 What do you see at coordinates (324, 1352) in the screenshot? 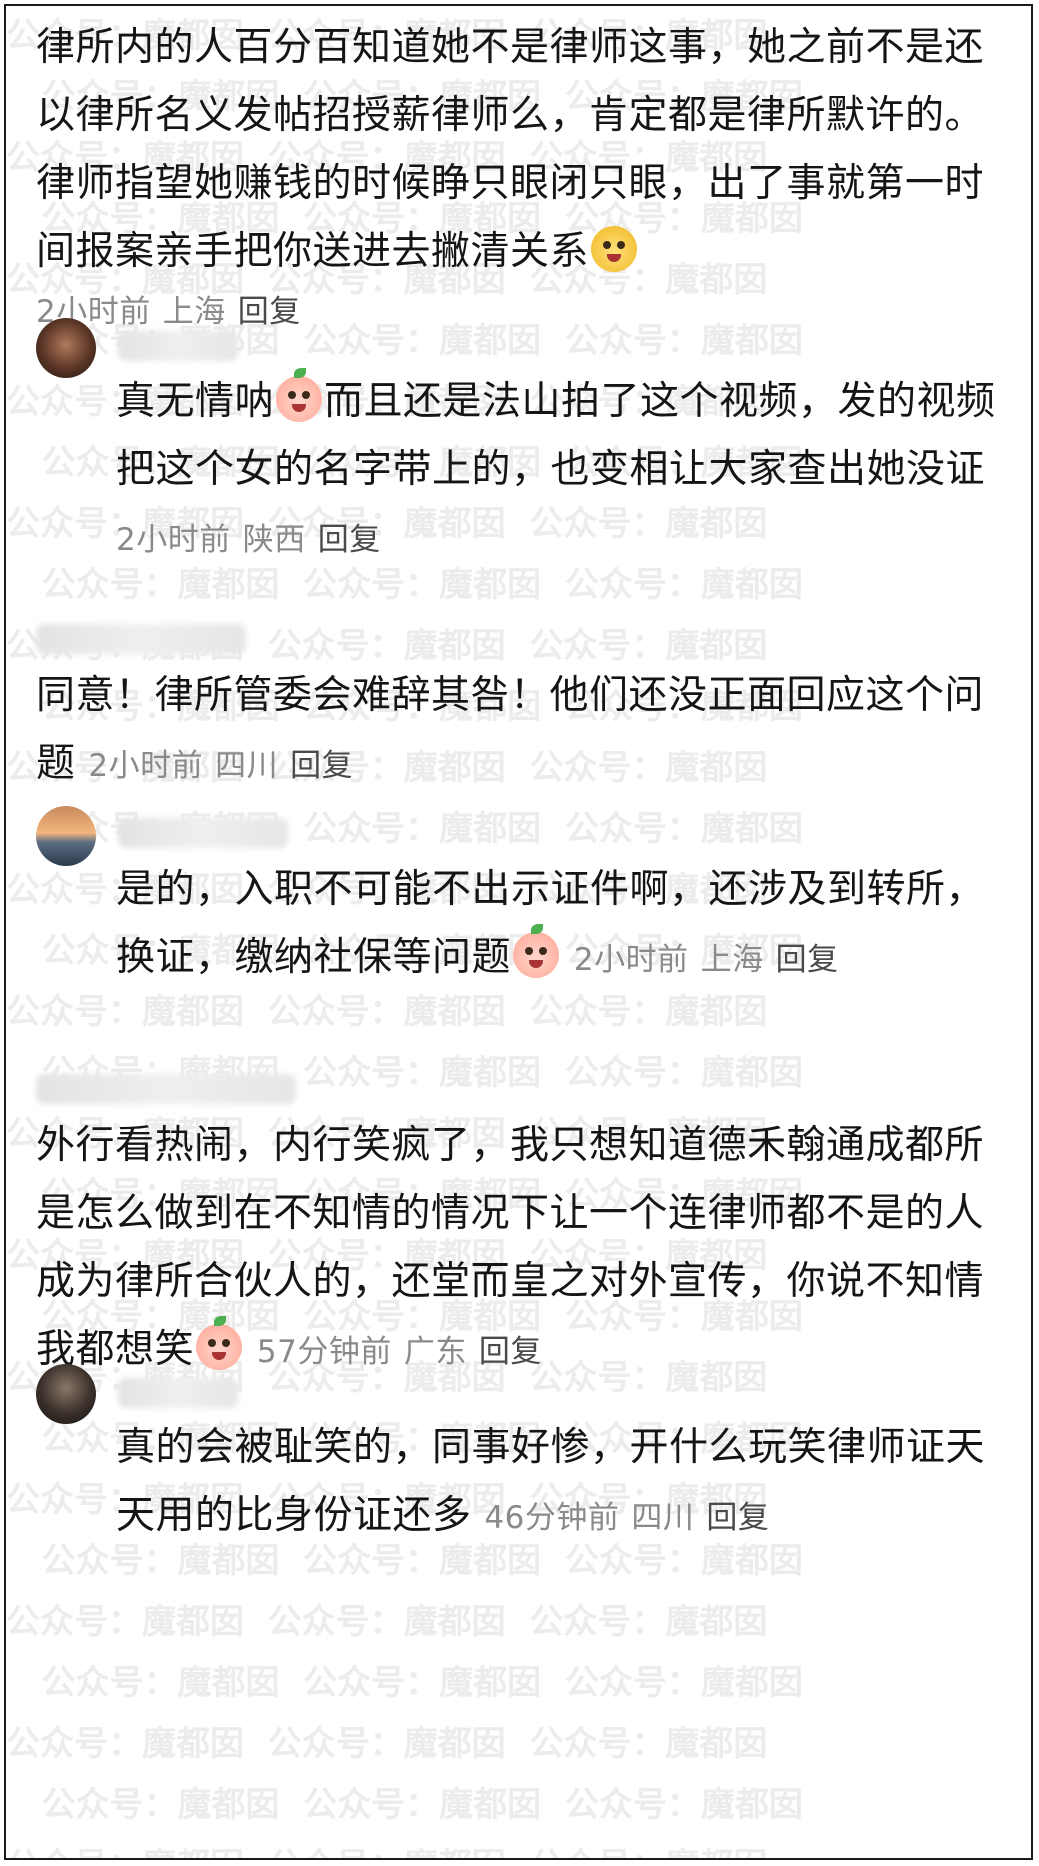
I see `timestamp: 57分钟前` at bounding box center [324, 1352].